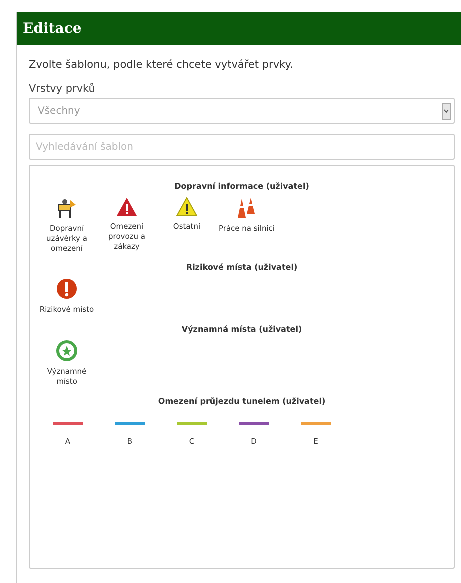 Image resolution: width=461 pixels, height=583 pixels. Describe the element at coordinates (242, 401) in the screenshot. I see `section-title: Omezení průjezdu tunelem (uživatel)` at that location.